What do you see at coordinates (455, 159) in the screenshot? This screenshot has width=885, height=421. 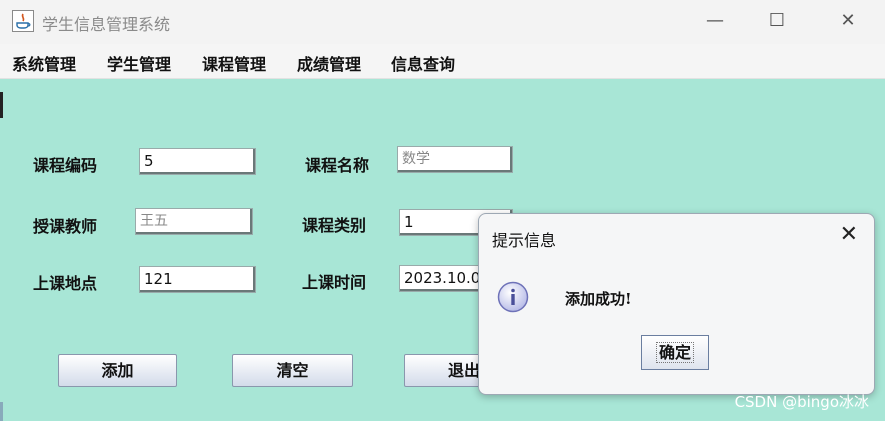 I see `course-name-input: 数学` at bounding box center [455, 159].